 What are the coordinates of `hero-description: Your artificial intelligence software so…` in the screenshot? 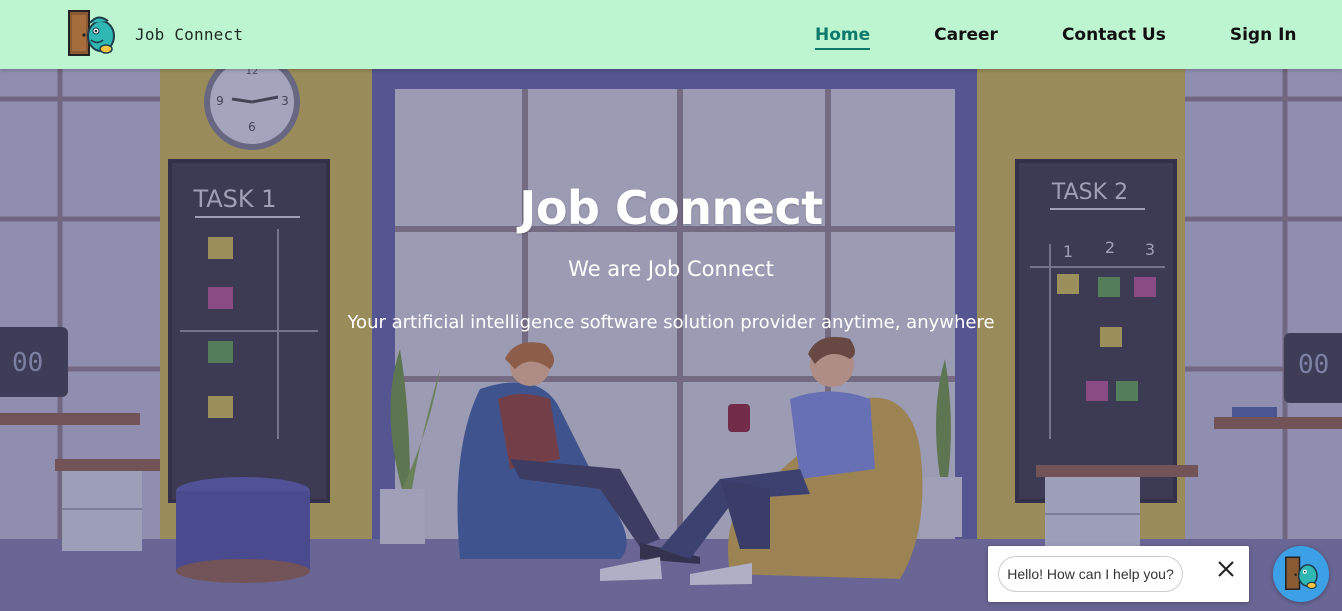 It's located at (671, 322).